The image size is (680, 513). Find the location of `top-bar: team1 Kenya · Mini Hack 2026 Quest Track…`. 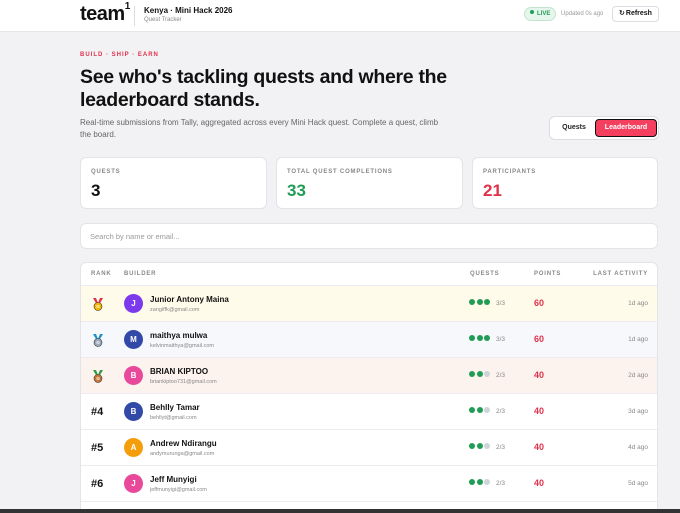

top-bar: team1 Kenya · Mini Hack 2026 Quest Track… is located at coordinates (340, 16).